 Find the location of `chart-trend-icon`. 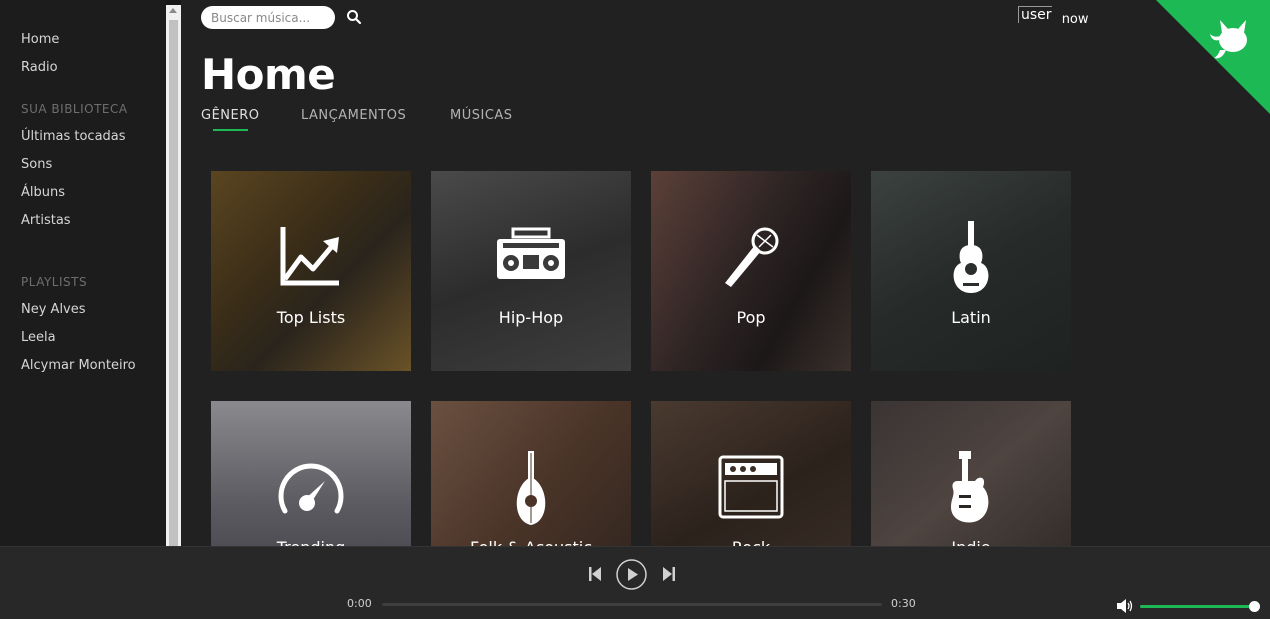

chart-trend-icon is located at coordinates (309, 256).